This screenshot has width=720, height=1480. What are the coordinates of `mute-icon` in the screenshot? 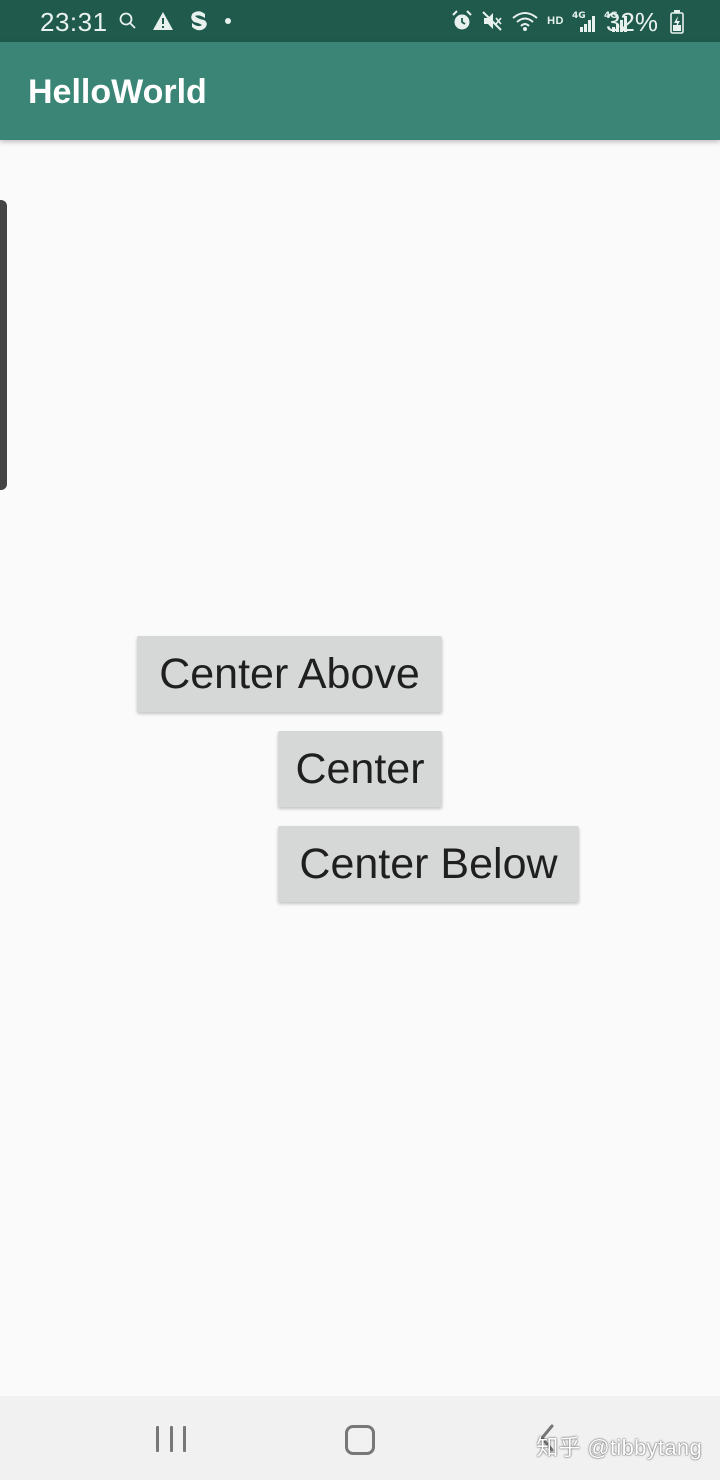 It's located at (492, 21).